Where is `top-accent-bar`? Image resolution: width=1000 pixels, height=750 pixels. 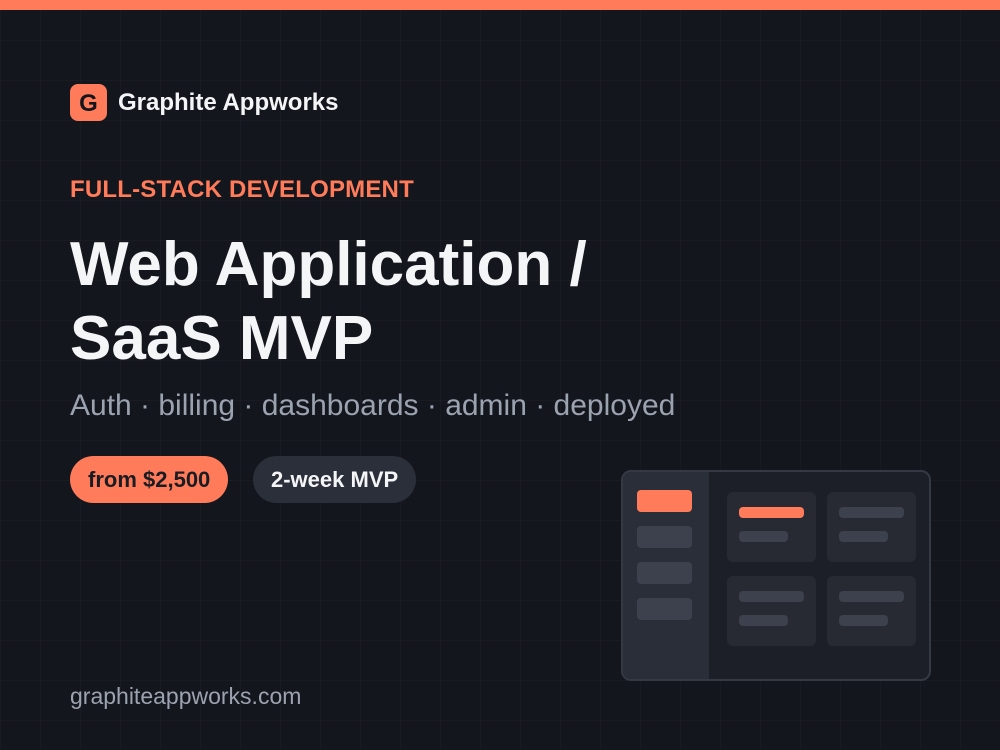
top-accent-bar is located at coordinates (500, 5).